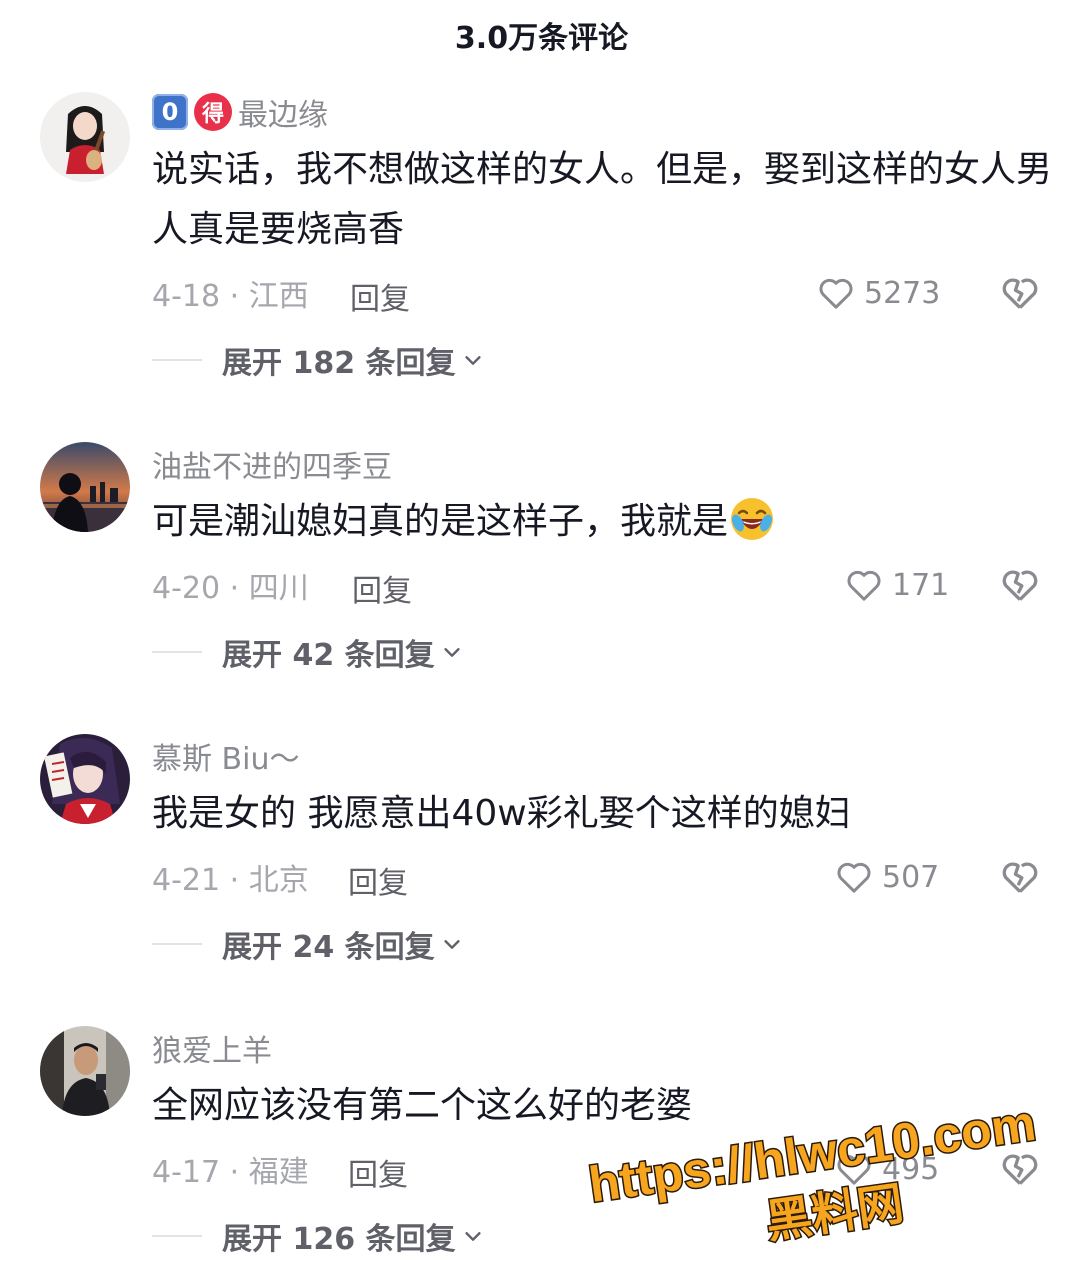 The height and width of the screenshot is (1280, 1083). What do you see at coordinates (752, 519) in the screenshot?
I see `laughing-emoji-icon` at bounding box center [752, 519].